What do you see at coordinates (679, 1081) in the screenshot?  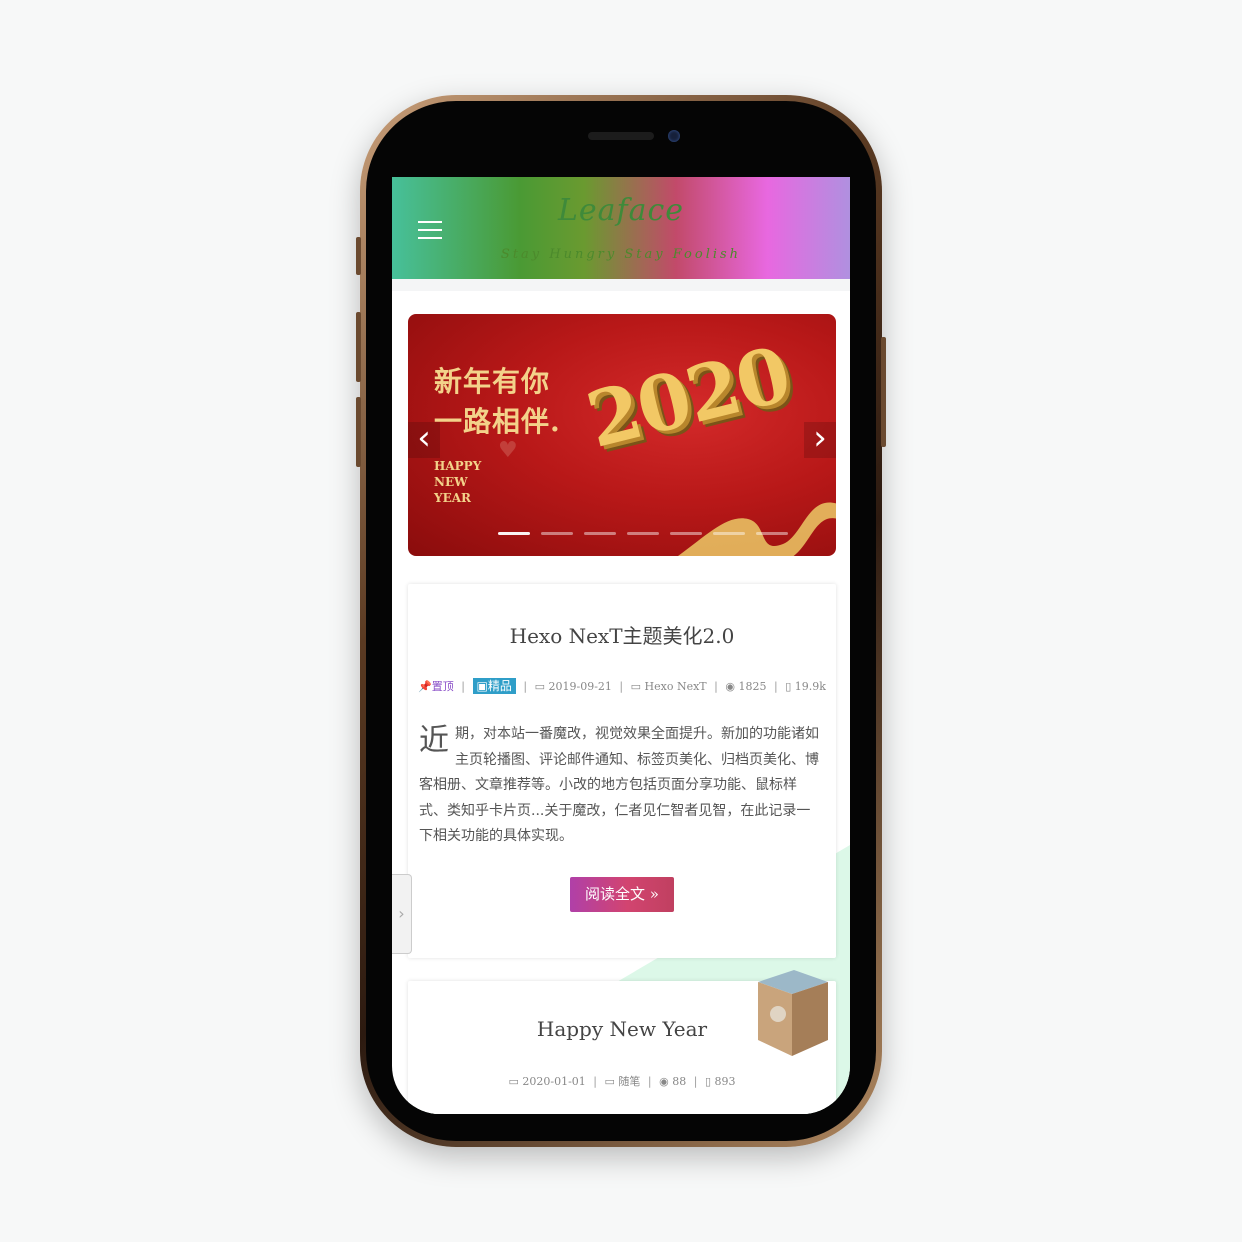 I see `post-views: 88` at bounding box center [679, 1081].